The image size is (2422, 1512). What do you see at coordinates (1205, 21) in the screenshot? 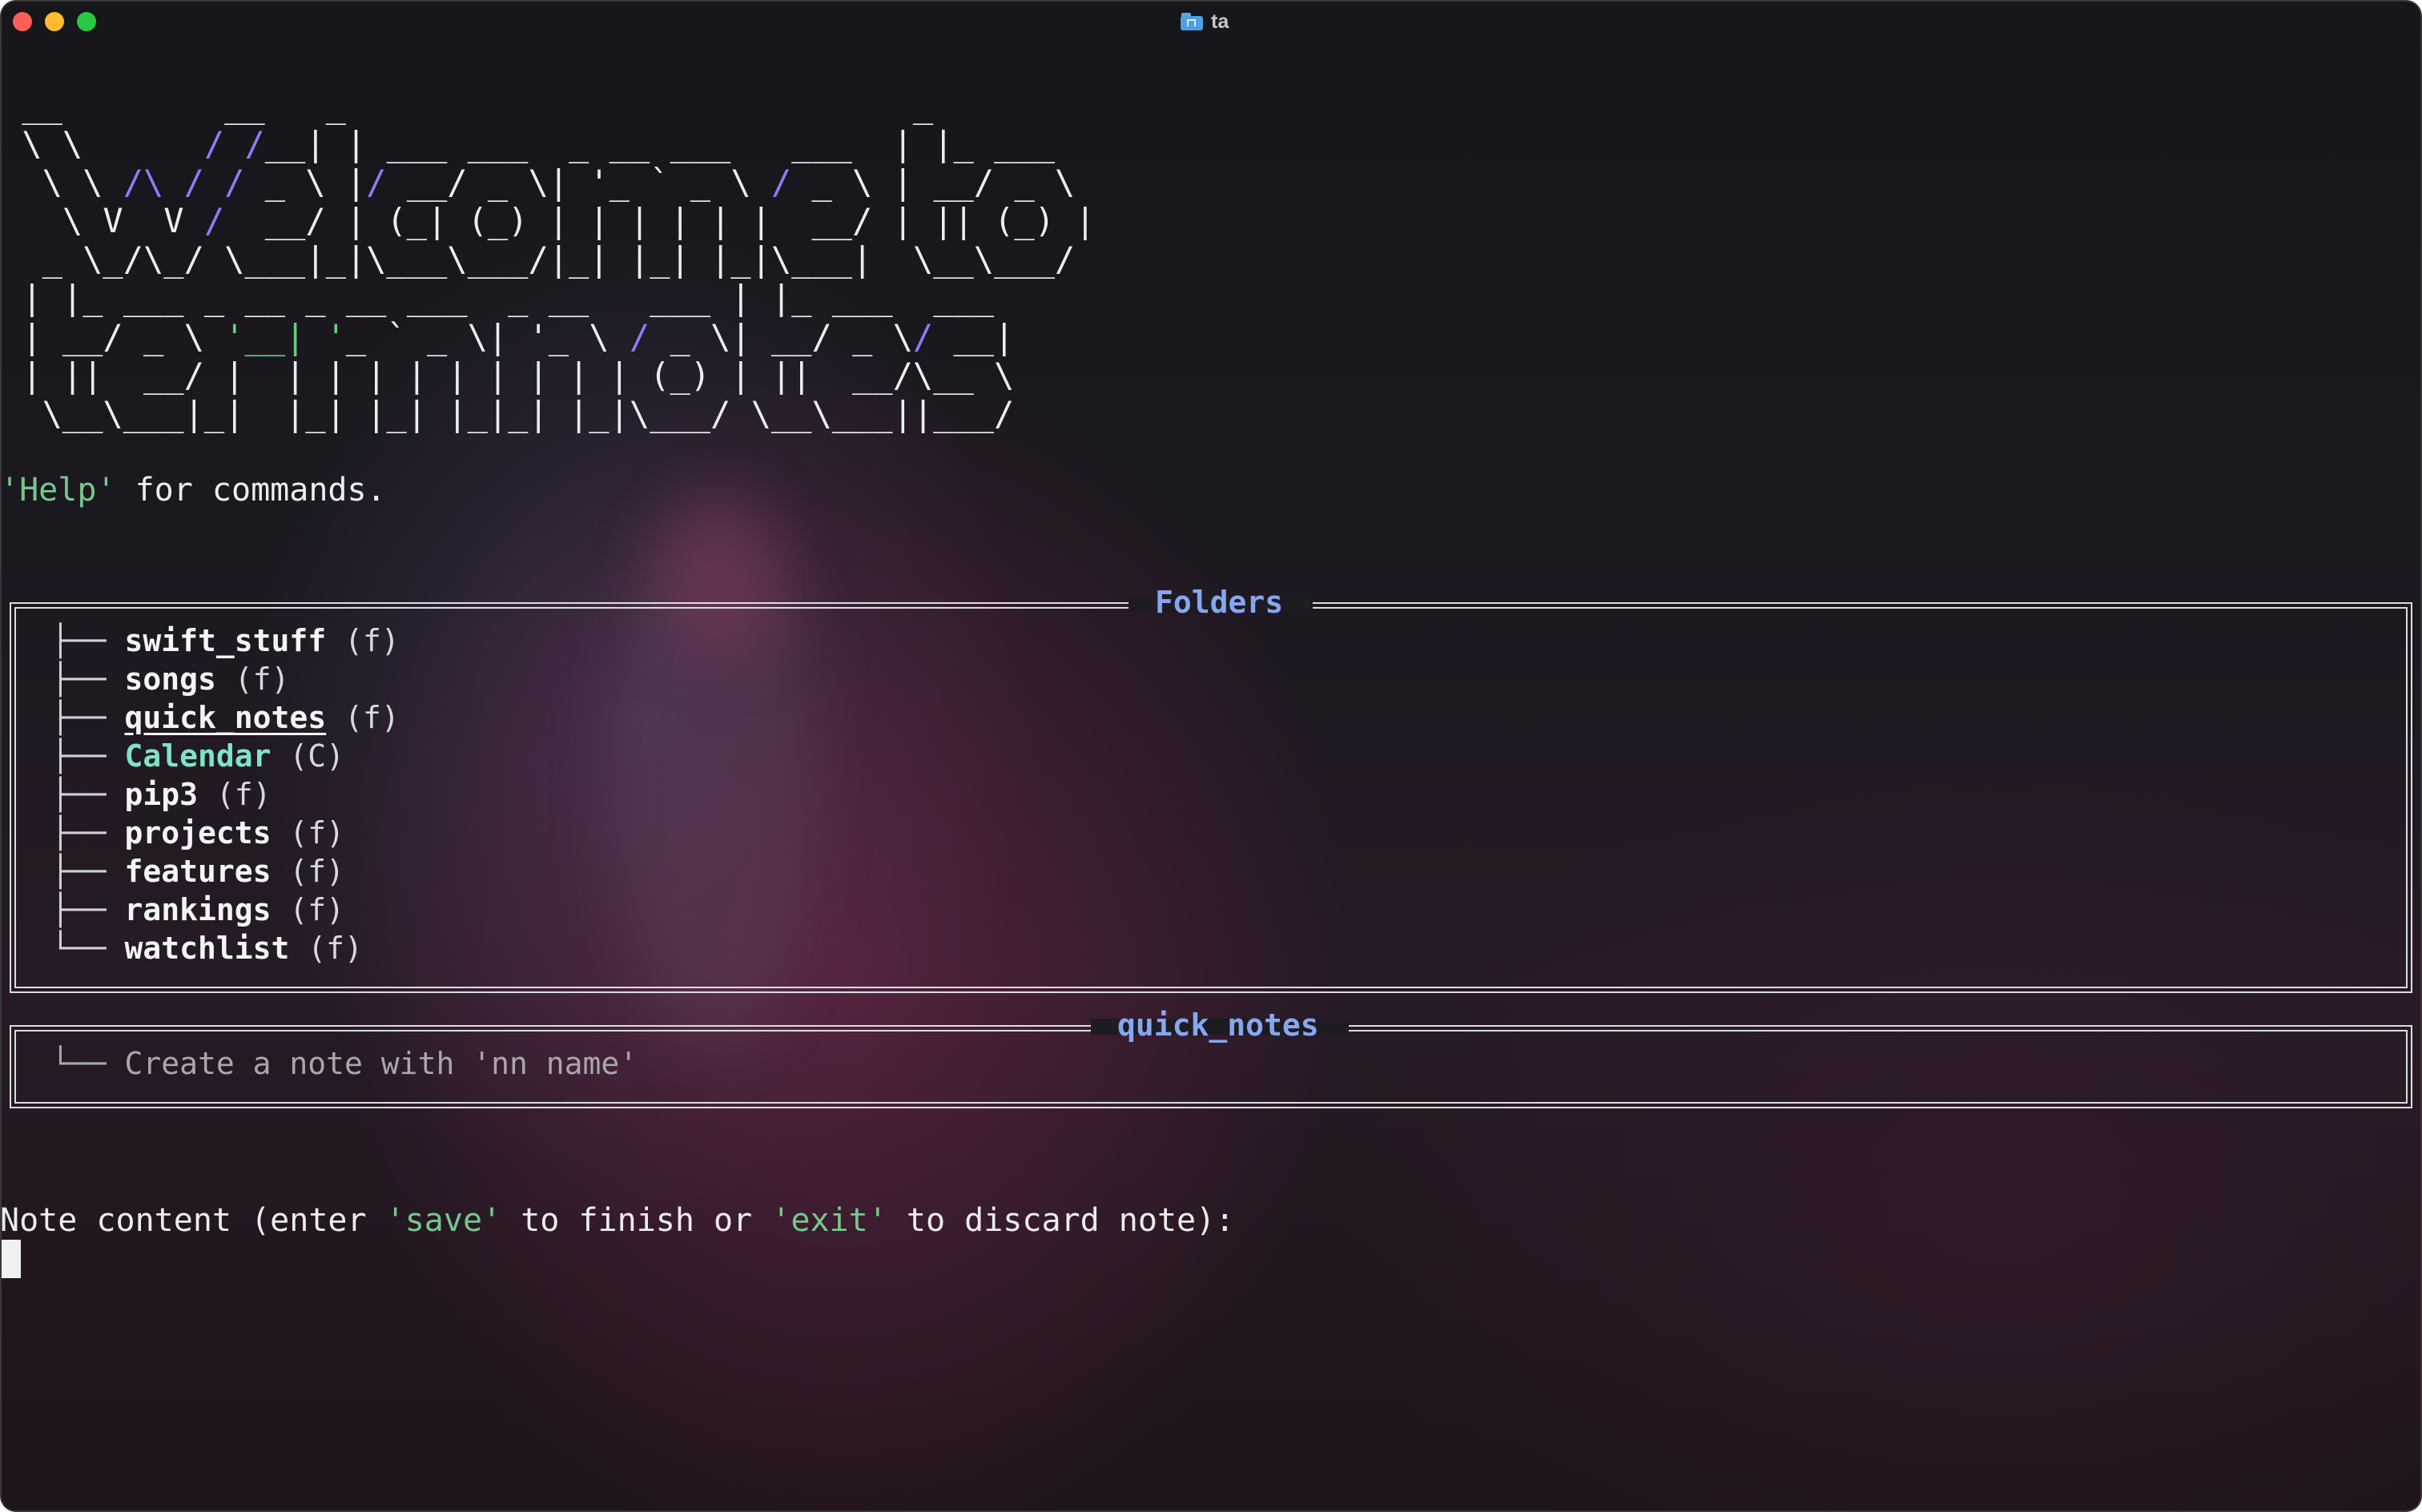
I see `window-title: ta` at bounding box center [1205, 21].